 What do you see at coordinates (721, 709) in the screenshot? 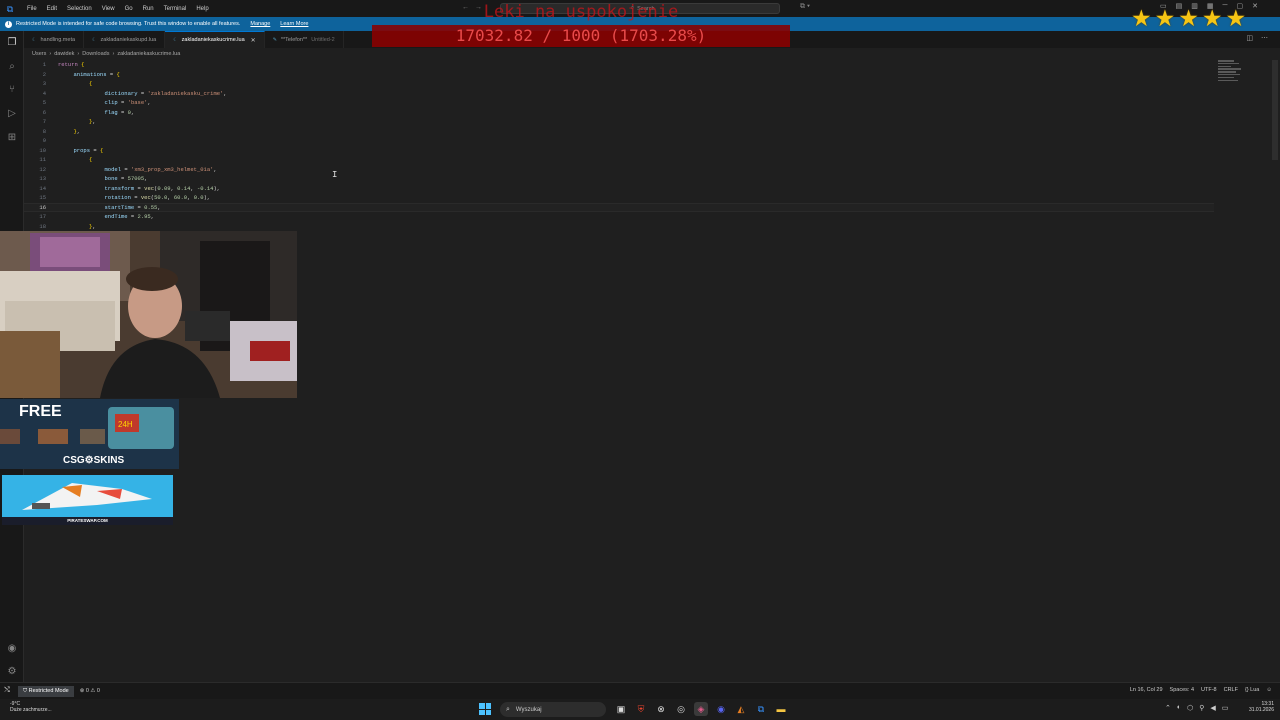
I see `discord-icon: ◉` at bounding box center [721, 709].